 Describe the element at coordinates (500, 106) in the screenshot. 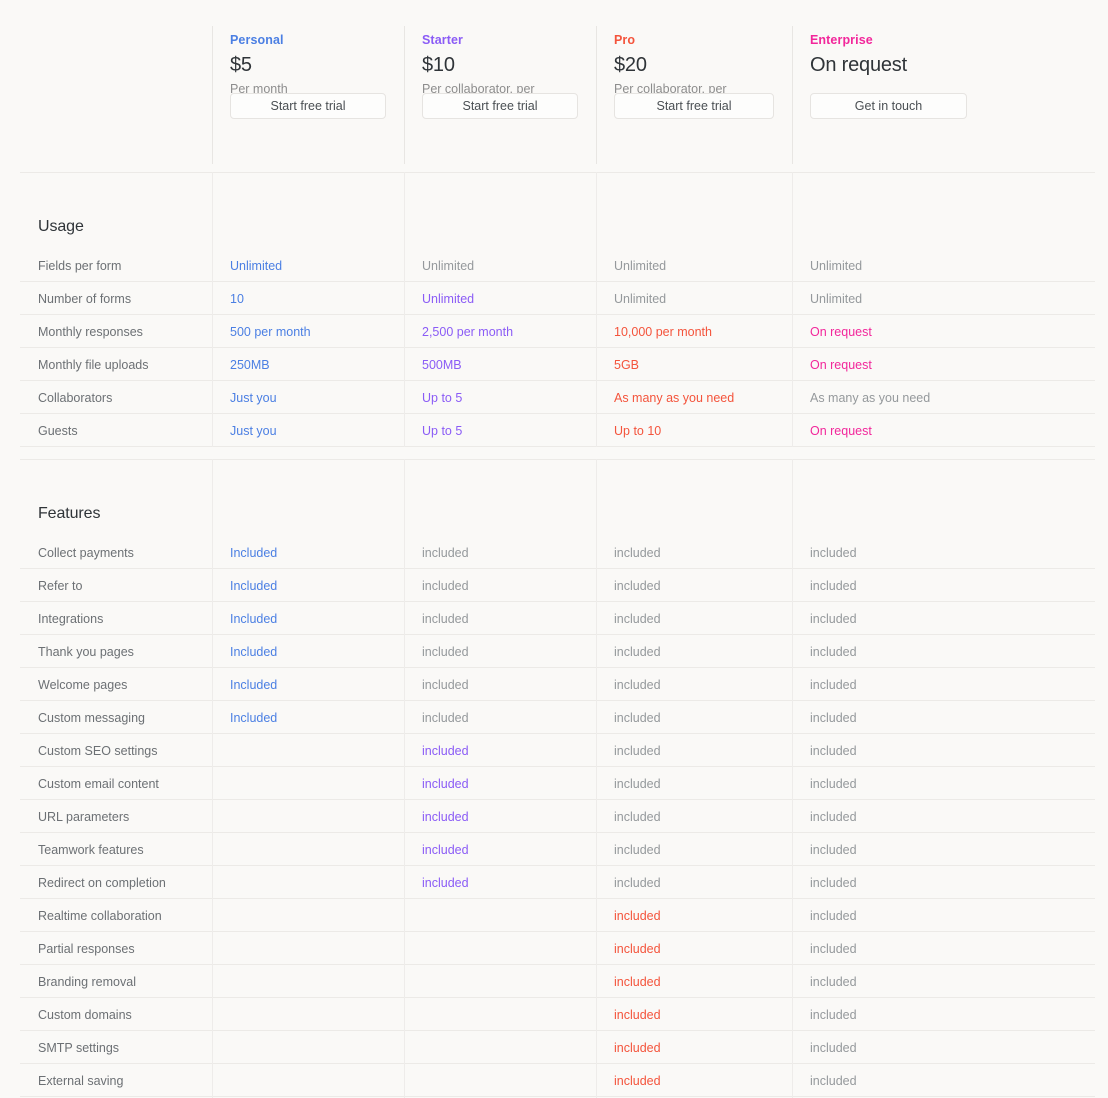

I see `start-free-trial-button-starter: Start free trial` at that location.